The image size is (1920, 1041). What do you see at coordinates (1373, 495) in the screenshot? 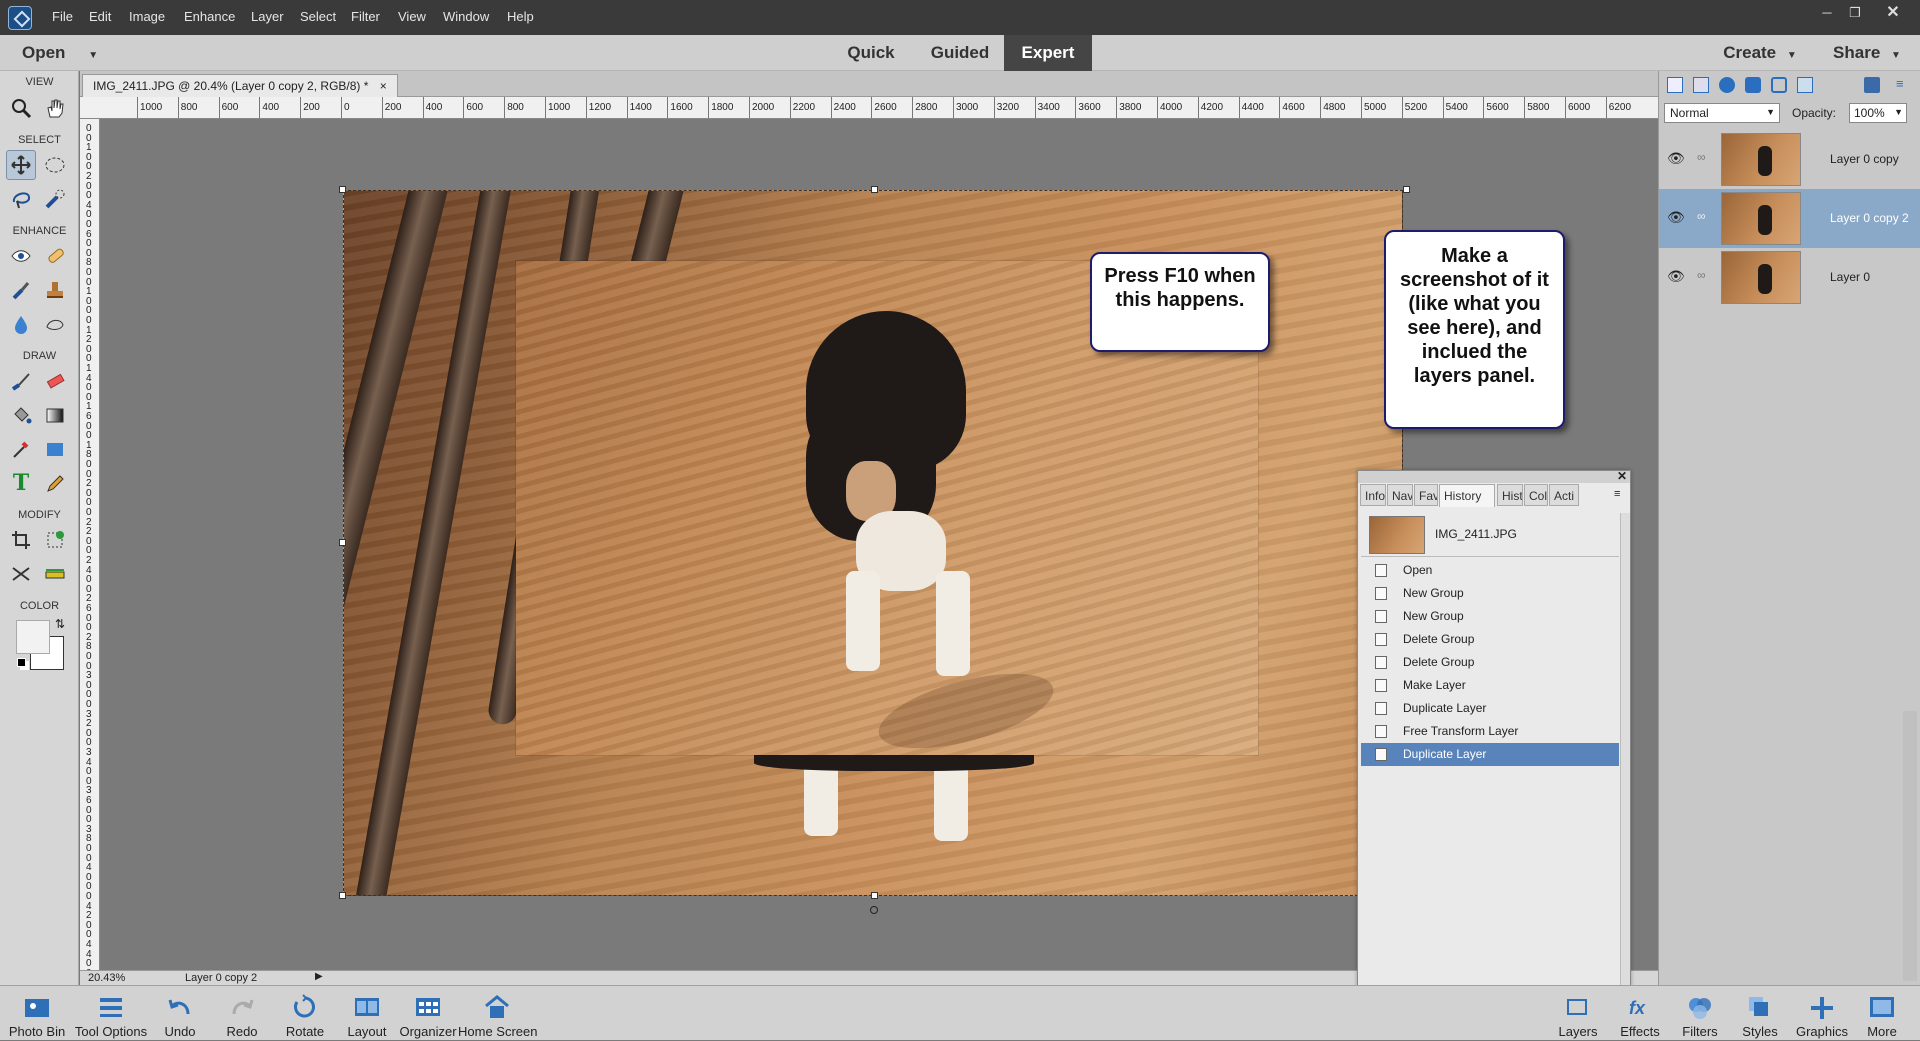
I see `tab-info: Info` at bounding box center [1373, 495].